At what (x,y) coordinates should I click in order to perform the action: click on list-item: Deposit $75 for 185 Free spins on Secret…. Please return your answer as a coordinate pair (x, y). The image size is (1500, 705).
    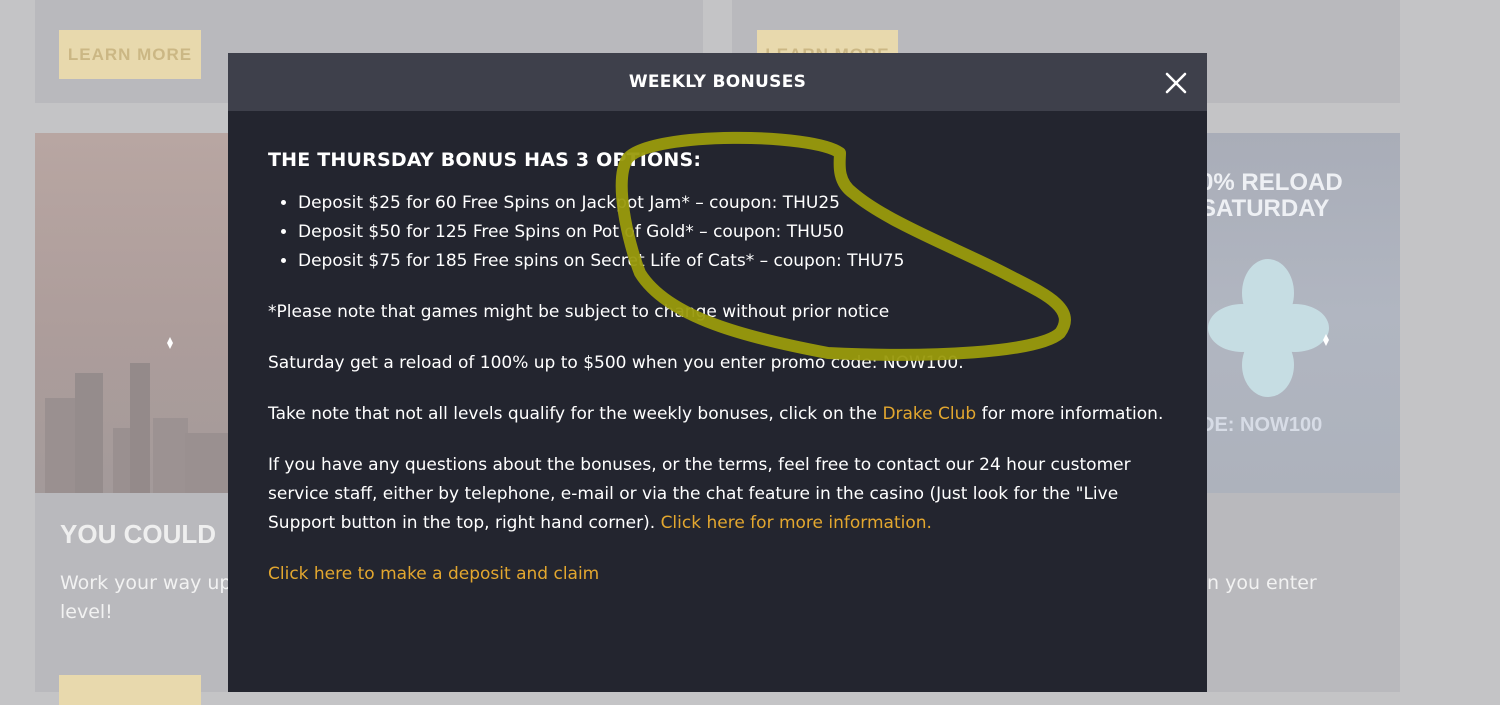
    Looking at the image, I should click on (733, 261).